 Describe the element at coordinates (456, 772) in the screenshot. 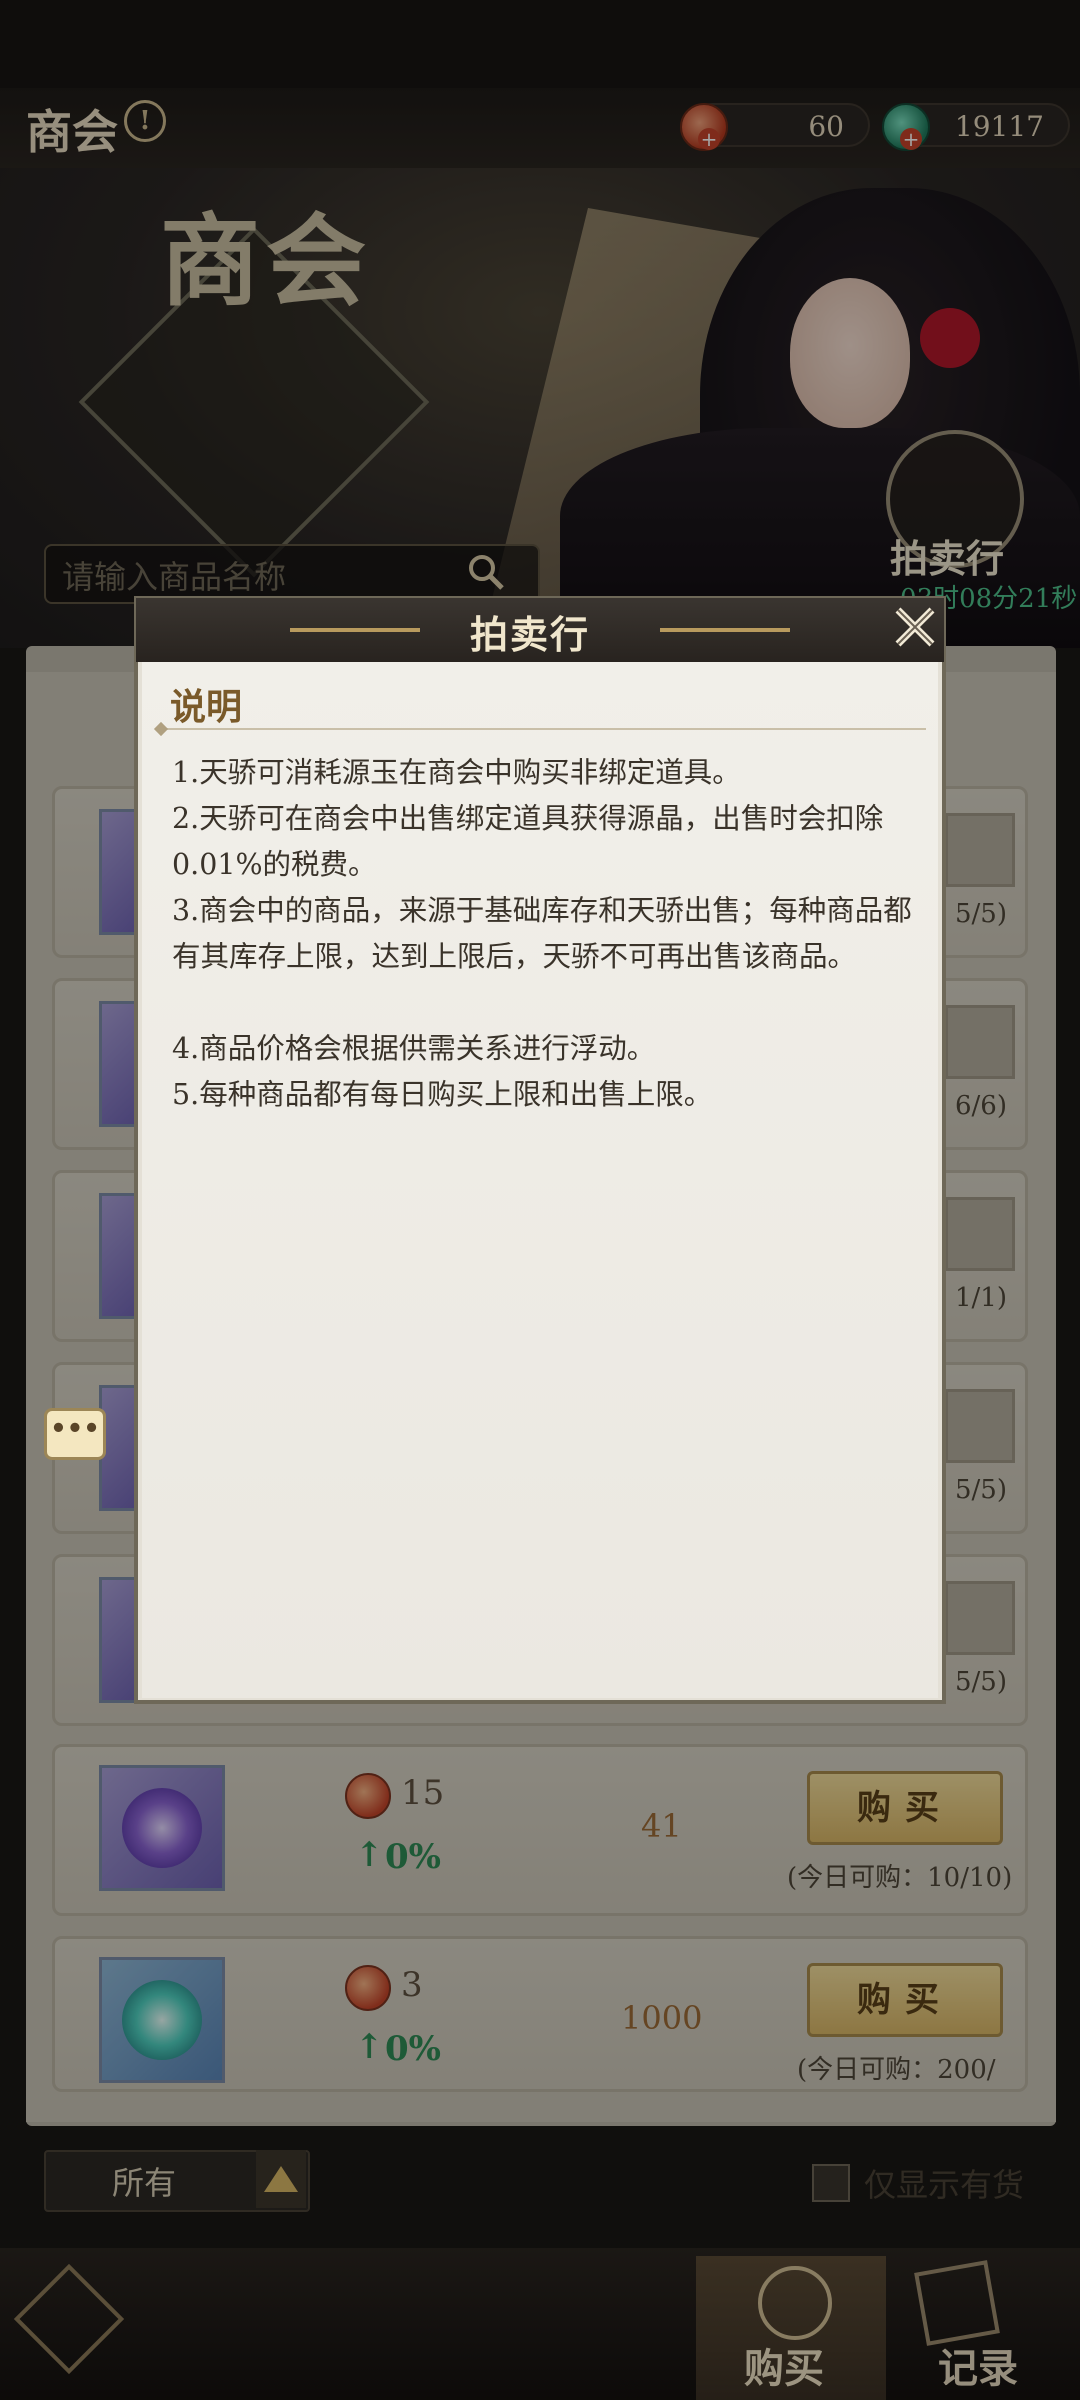

I see `rule-item: 1.天骄可消耗源玉在商会中购买非绑定道具。` at that location.